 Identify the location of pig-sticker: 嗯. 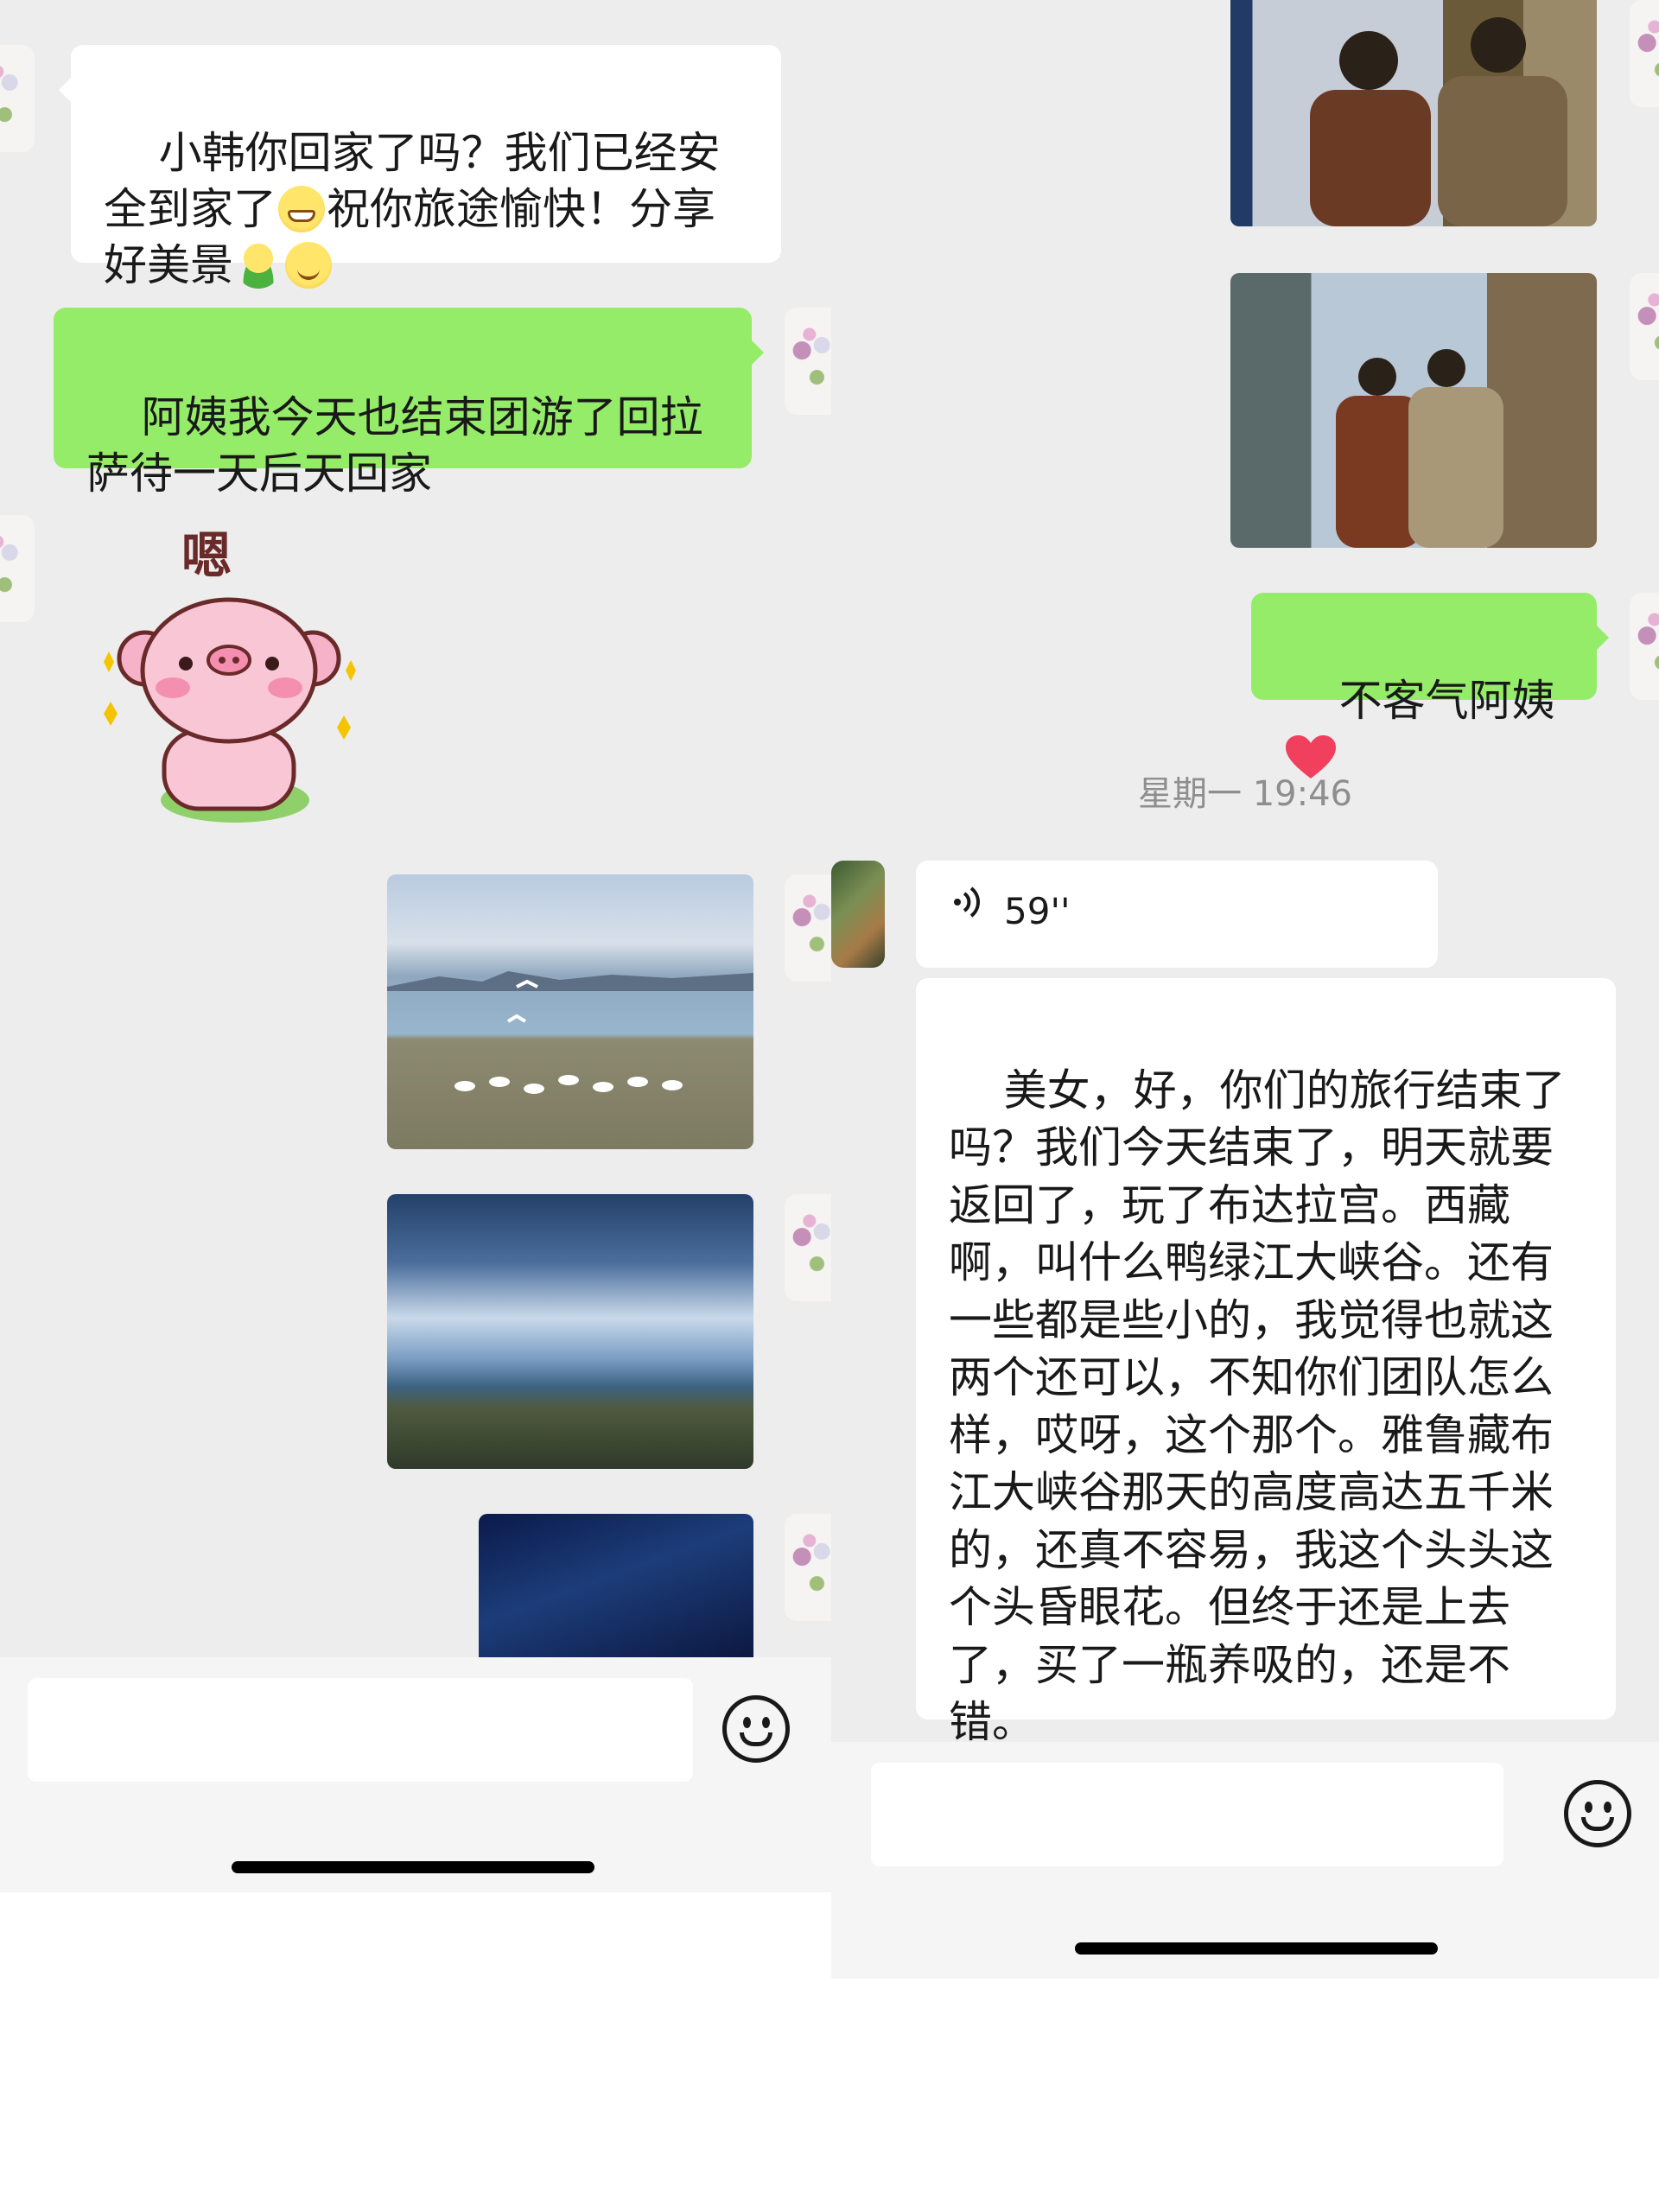
(224, 675).